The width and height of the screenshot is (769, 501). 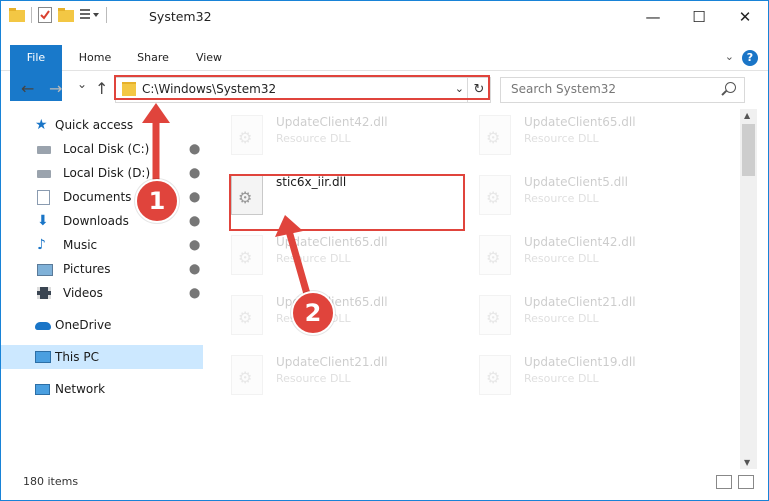 I want to click on properties-icon, so click(x=45, y=15).